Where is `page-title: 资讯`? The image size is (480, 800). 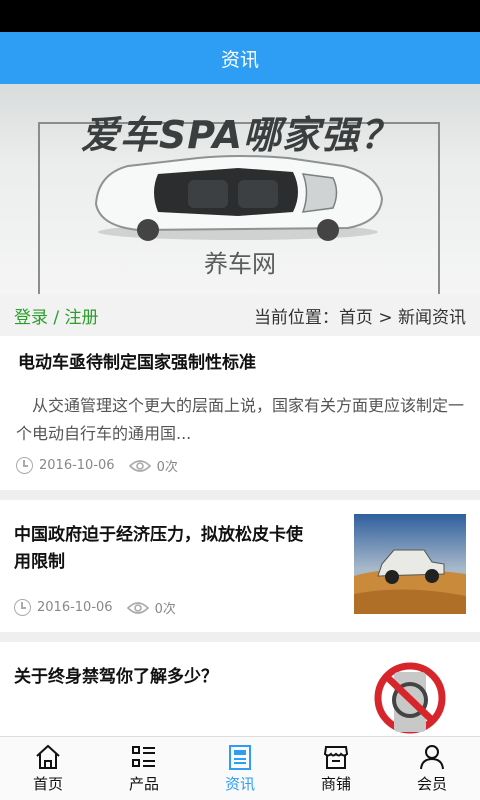
page-title: 资讯 is located at coordinates (239, 59).